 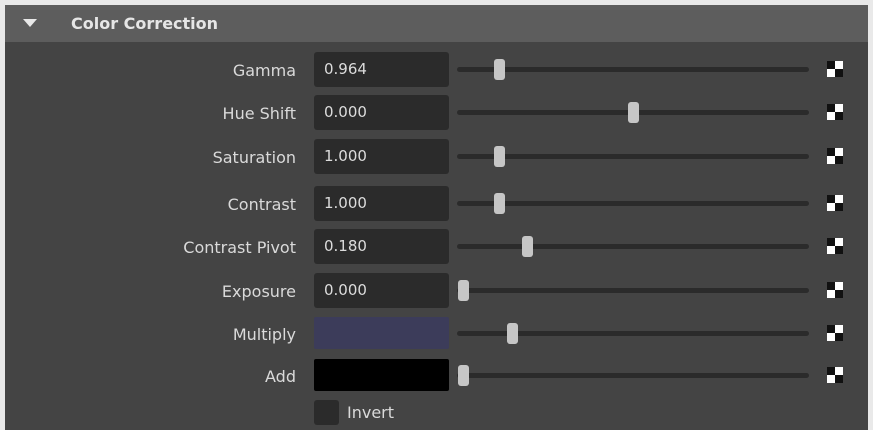 What do you see at coordinates (381, 290) in the screenshot?
I see `exposure-field: 0.000` at bounding box center [381, 290].